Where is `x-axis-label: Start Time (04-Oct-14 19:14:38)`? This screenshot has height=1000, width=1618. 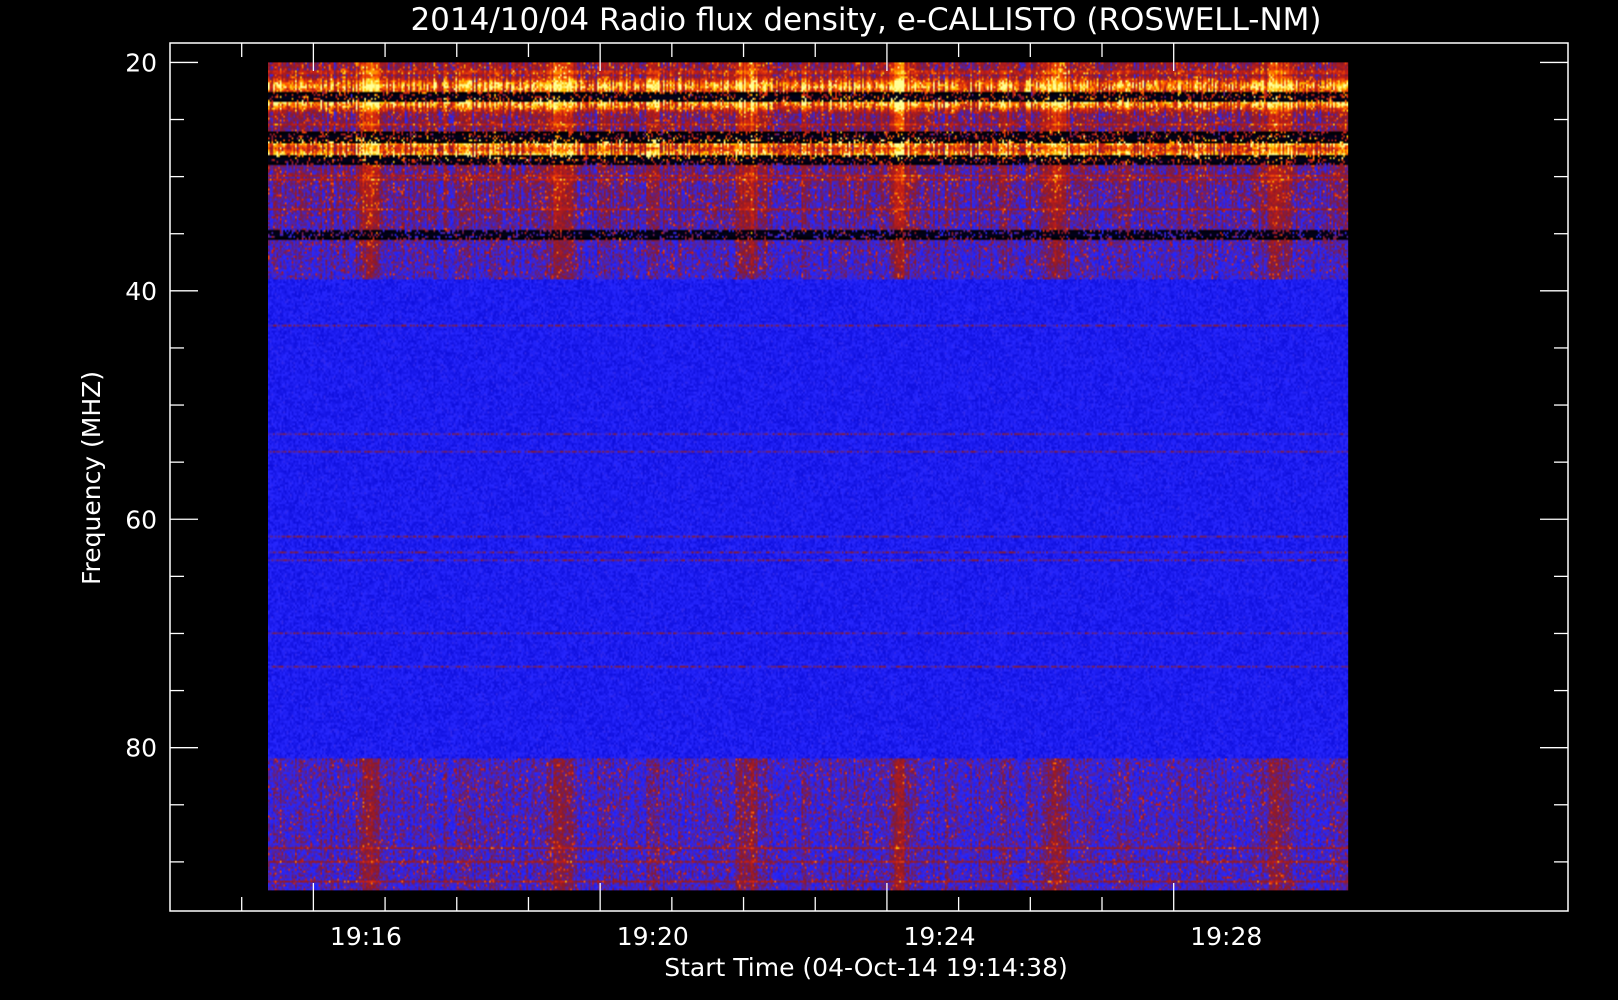 x-axis-label: Start Time (04-Oct-14 19:14:38) is located at coordinates (865, 967).